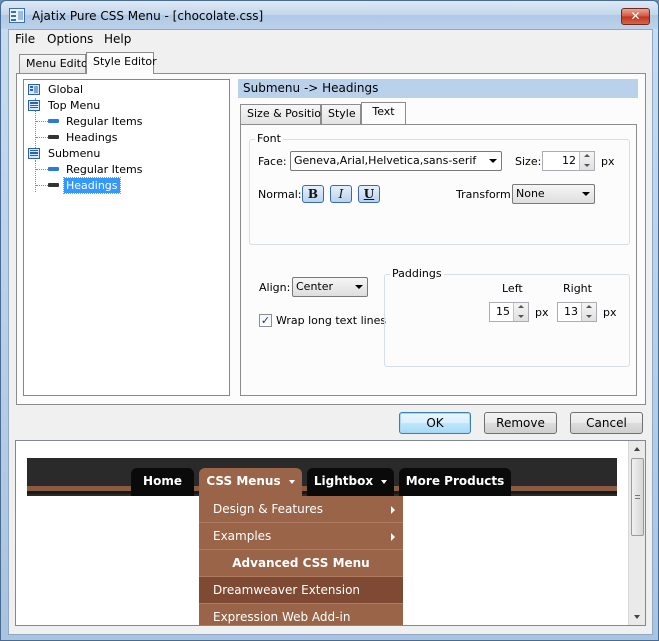  Describe the element at coordinates (396, 161) in the screenshot. I see `face-select: Geneva,Arial,Helvetica,sans-serif` at that location.